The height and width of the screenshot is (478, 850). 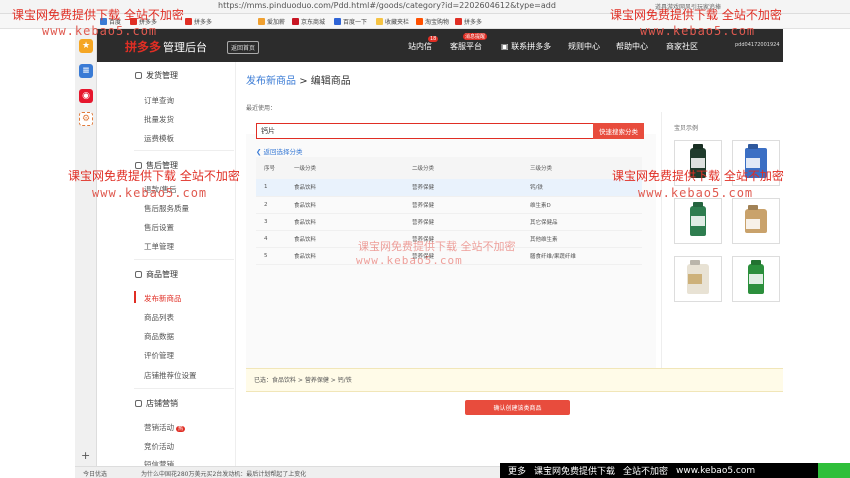 What do you see at coordinates (475, 36) in the screenshot?
I see `service-badge: 消息提醒` at bounding box center [475, 36].